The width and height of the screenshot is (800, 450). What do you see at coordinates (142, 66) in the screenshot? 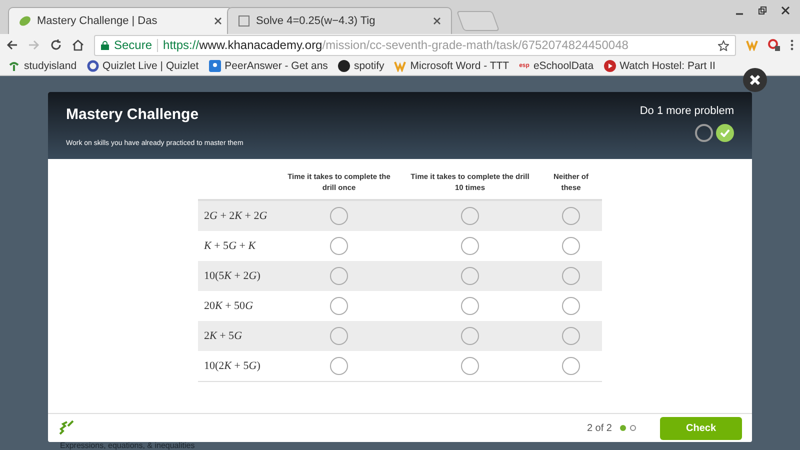
I see `bookmark: Quizlet Live | Quizlet` at bounding box center [142, 66].